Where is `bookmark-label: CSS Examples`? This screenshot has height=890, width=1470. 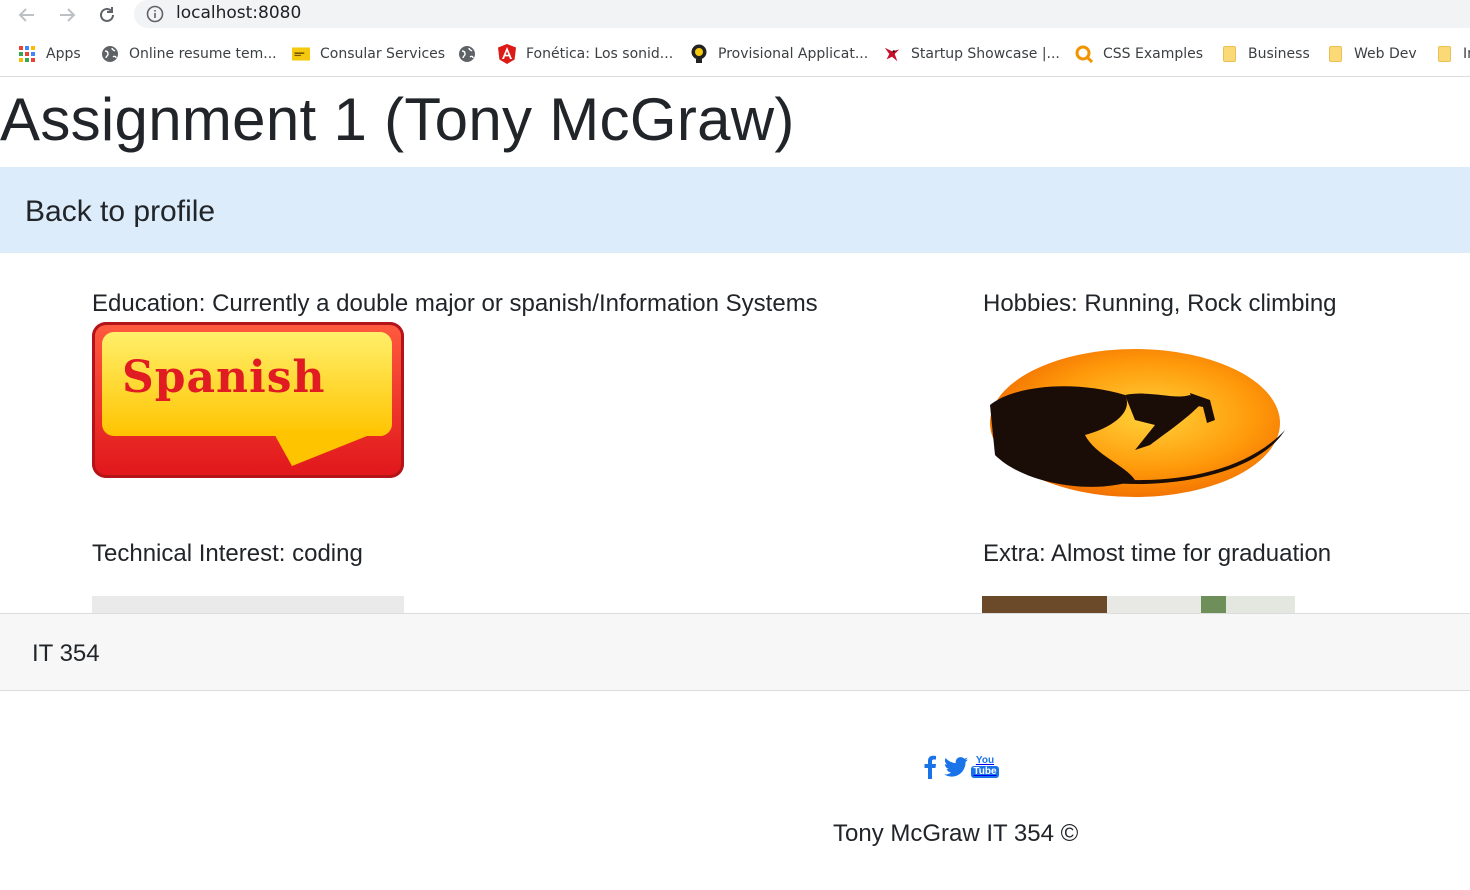
bookmark-label: CSS Examples is located at coordinates (1153, 54).